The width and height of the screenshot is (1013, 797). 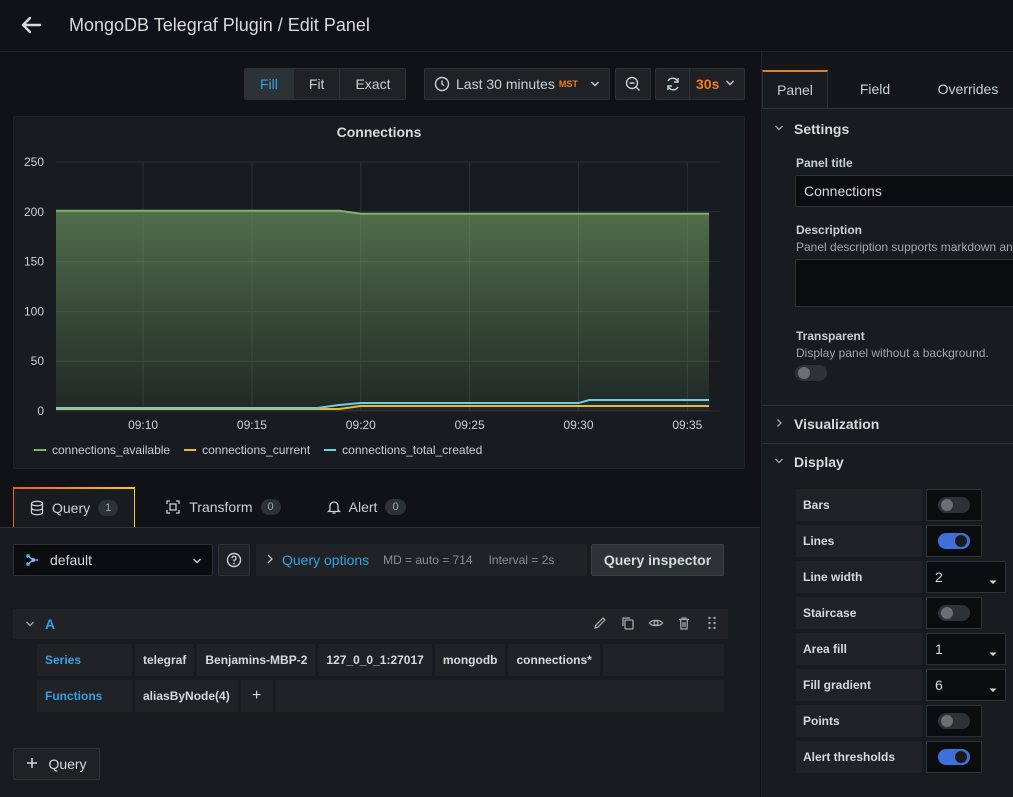 What do you see at coordinates (656, 623) in the screenshot?
I see `eye-icon` at bounding box center [656, 623].